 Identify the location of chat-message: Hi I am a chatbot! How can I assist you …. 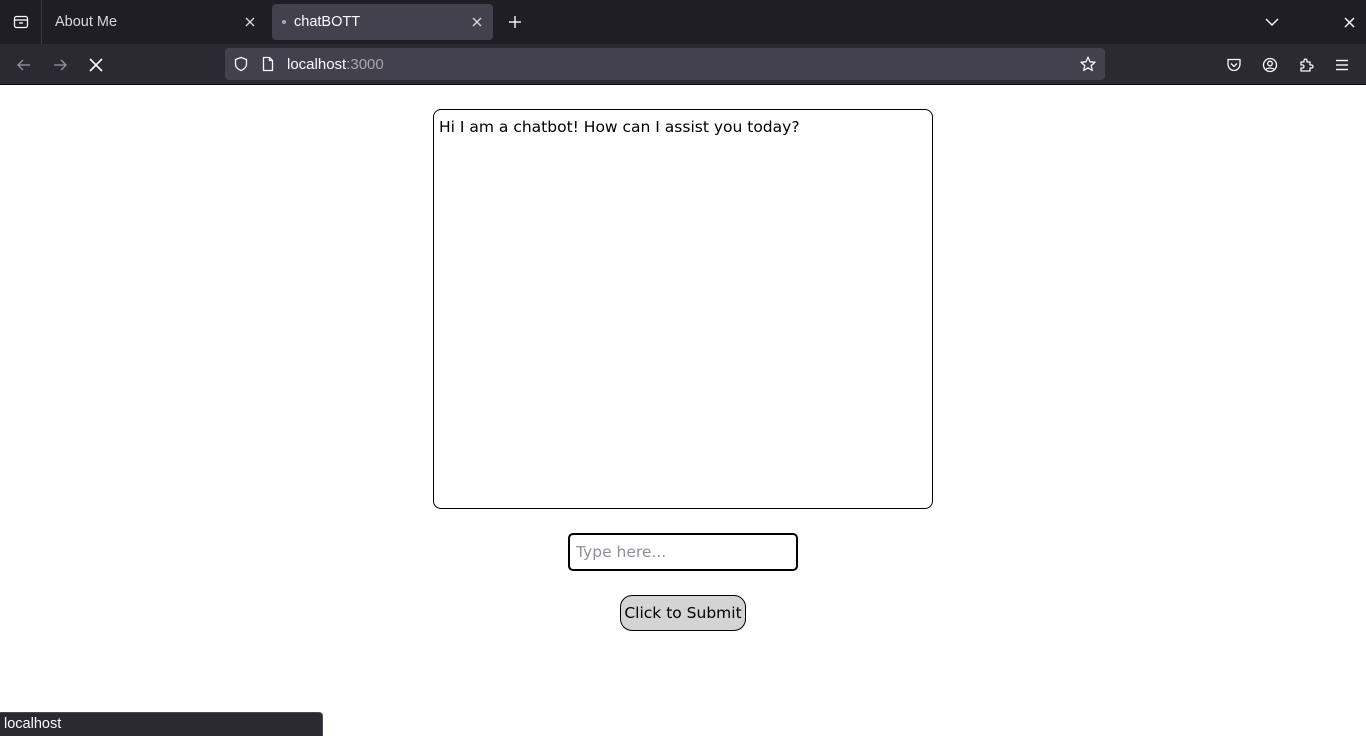
(619, 127).